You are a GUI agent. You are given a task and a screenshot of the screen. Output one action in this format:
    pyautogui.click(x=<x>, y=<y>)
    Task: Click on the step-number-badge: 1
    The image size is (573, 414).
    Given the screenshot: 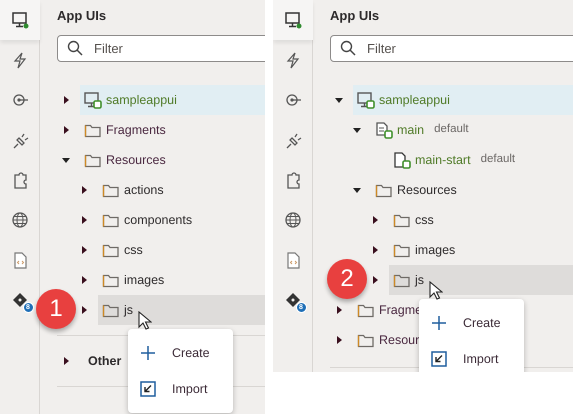 What is the action you would take?
    pyautogui.click(x=56, y=309)
    